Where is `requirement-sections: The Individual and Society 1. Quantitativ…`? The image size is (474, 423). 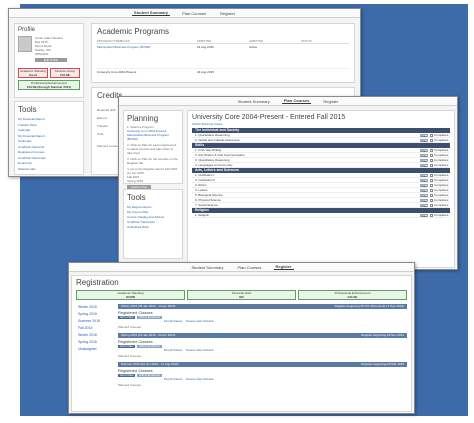
requirement-sections: The Individual and Society 1. Quantitativ… is located at coordinates (321, 173).